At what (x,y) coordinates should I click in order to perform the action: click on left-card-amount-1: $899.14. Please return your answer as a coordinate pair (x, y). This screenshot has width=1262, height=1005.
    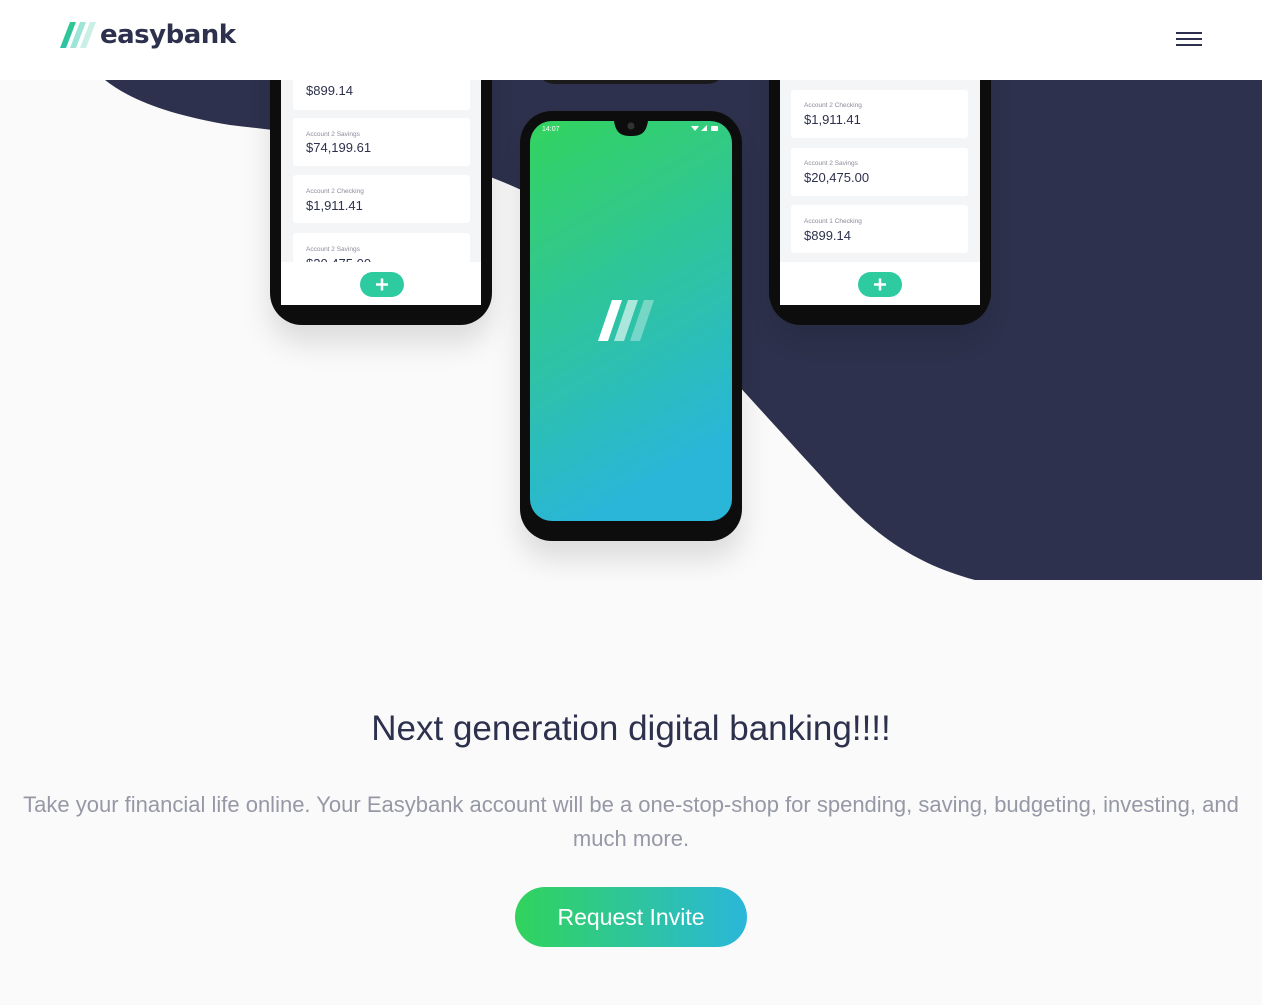
    Looking at the image, I should click on (329, 90).